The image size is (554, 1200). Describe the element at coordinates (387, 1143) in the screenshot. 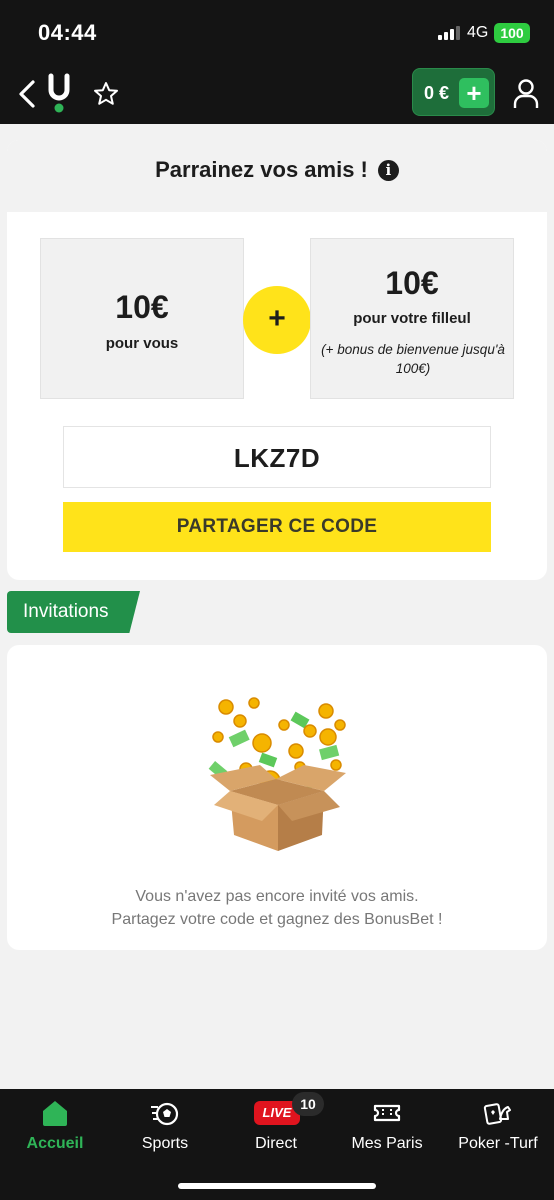

I see `nav-label-mes-paris: Mes Paris` at that location.